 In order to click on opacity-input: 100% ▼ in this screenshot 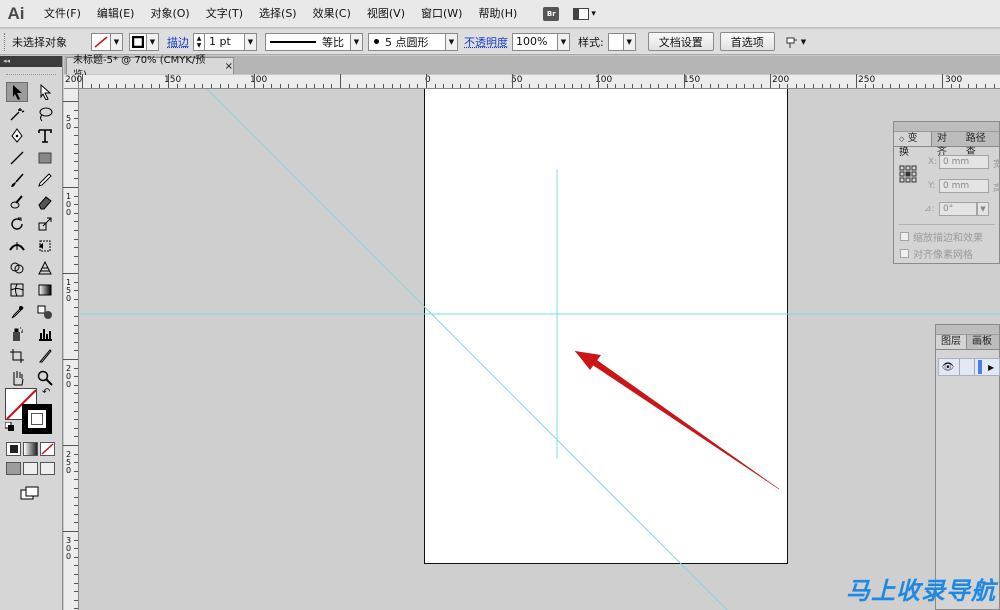, I will do `click(541, 41)`.